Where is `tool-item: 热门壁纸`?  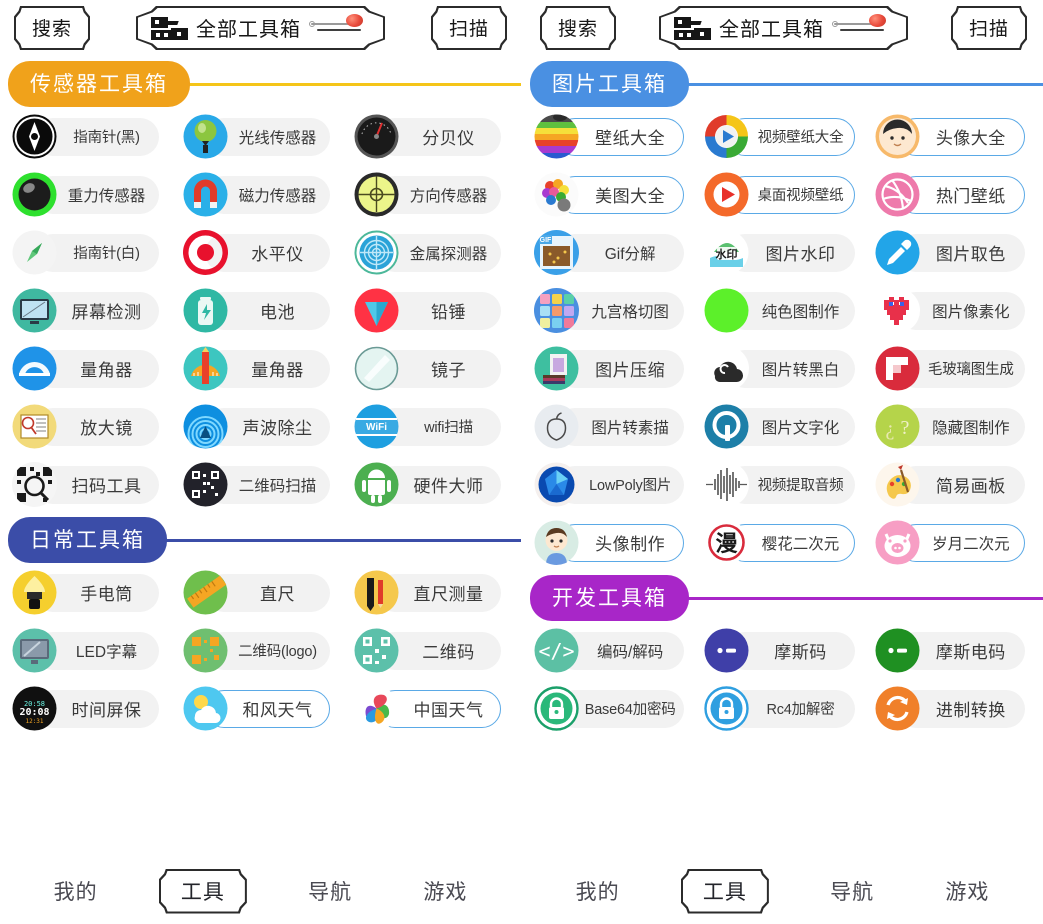
tool-item: 热门壁纸 is located at coordinates (952, 194).